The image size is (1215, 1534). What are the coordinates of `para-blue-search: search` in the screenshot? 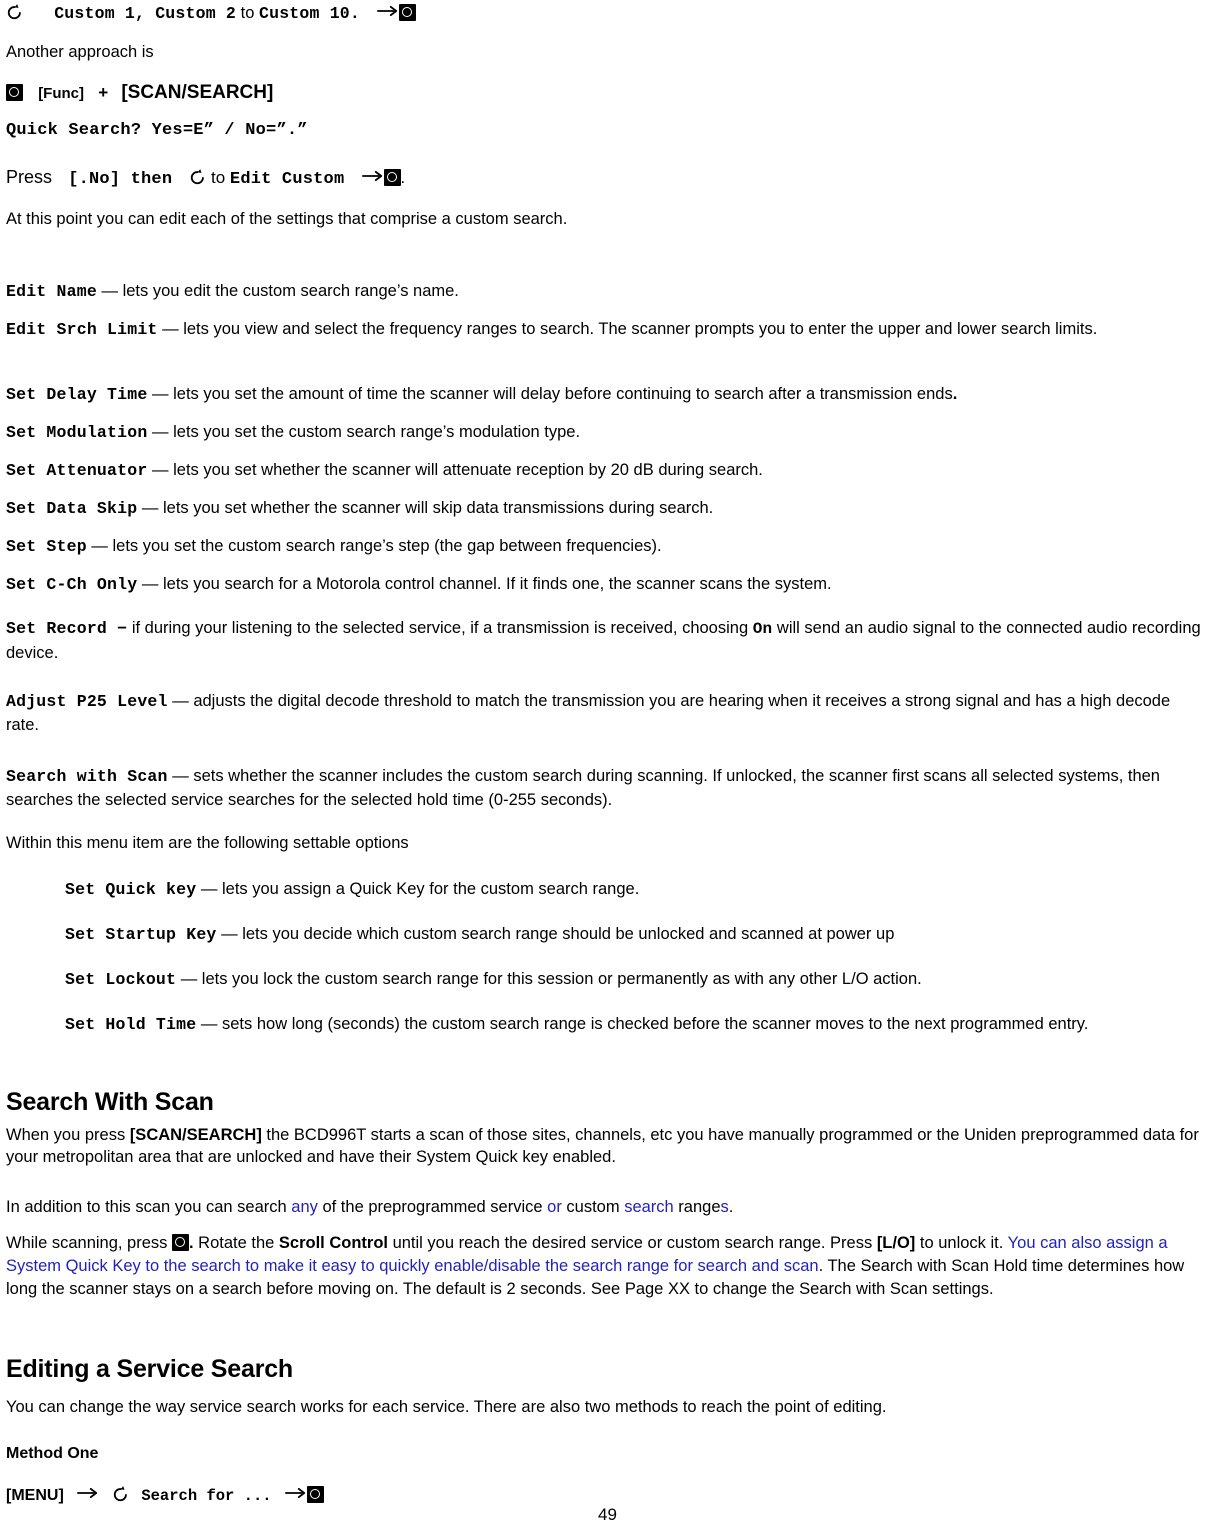 It's located at (649, 1207).